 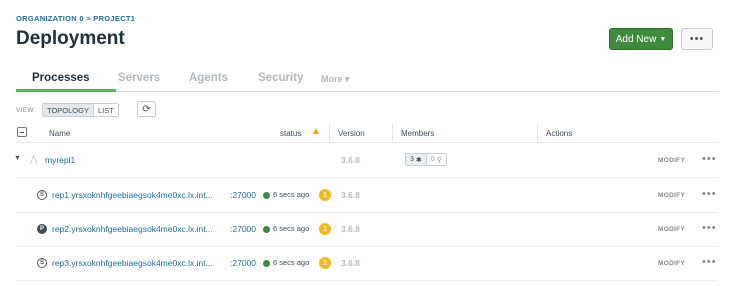 I want to click on caret-down-icon: ▼, so click(x=663, y=39).